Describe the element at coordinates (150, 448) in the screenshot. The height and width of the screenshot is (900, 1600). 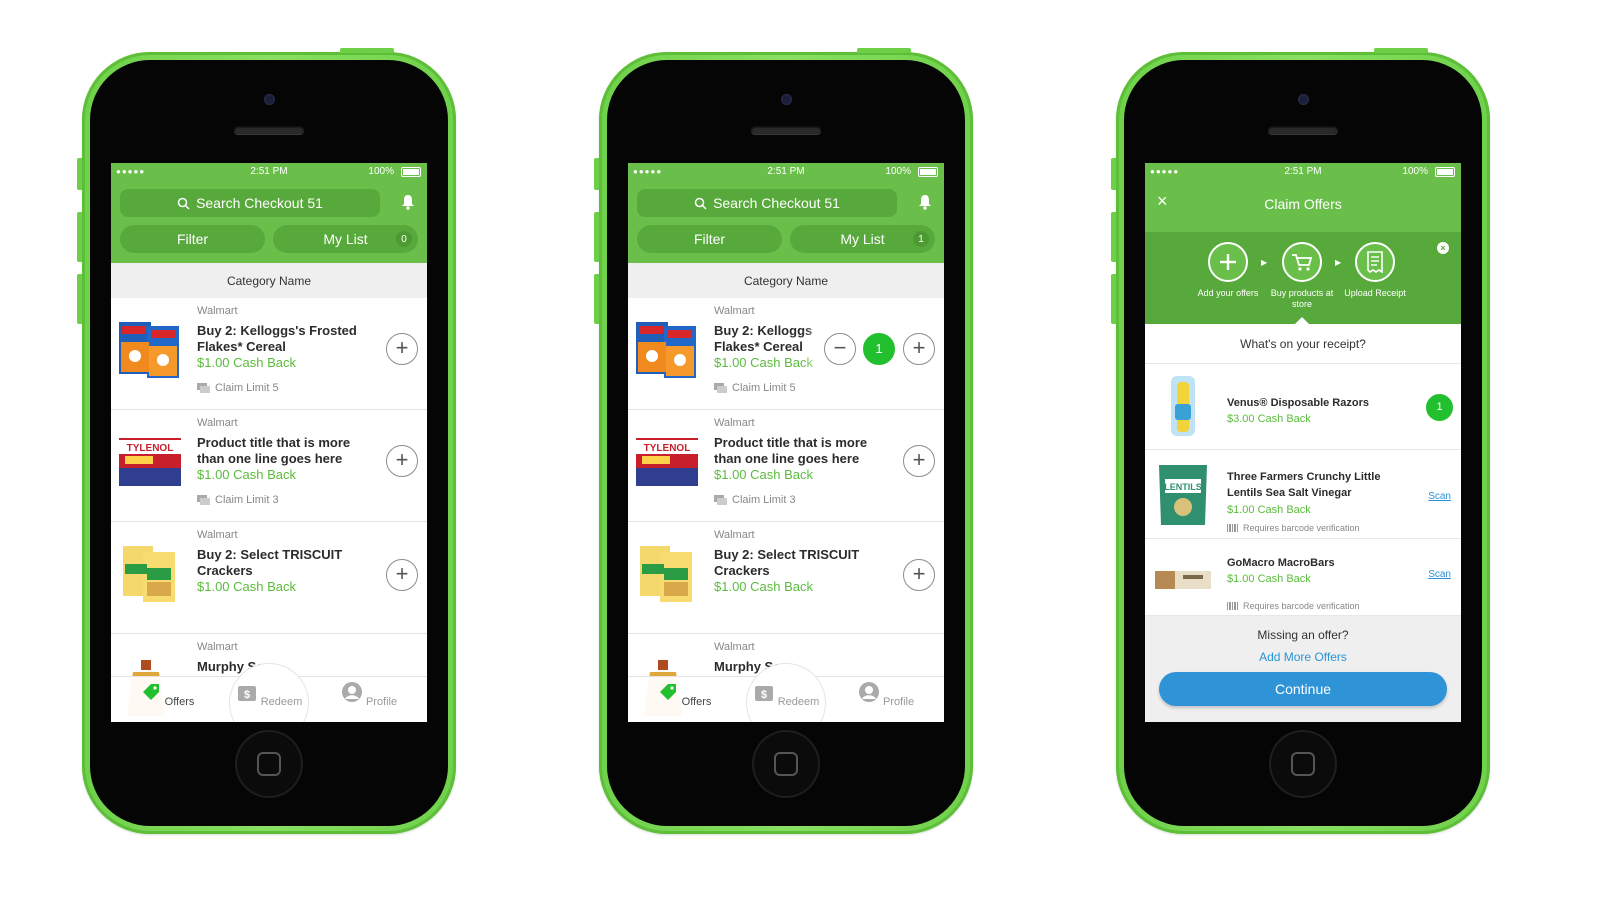
I see `svg-text: TYLENOL` at that location.